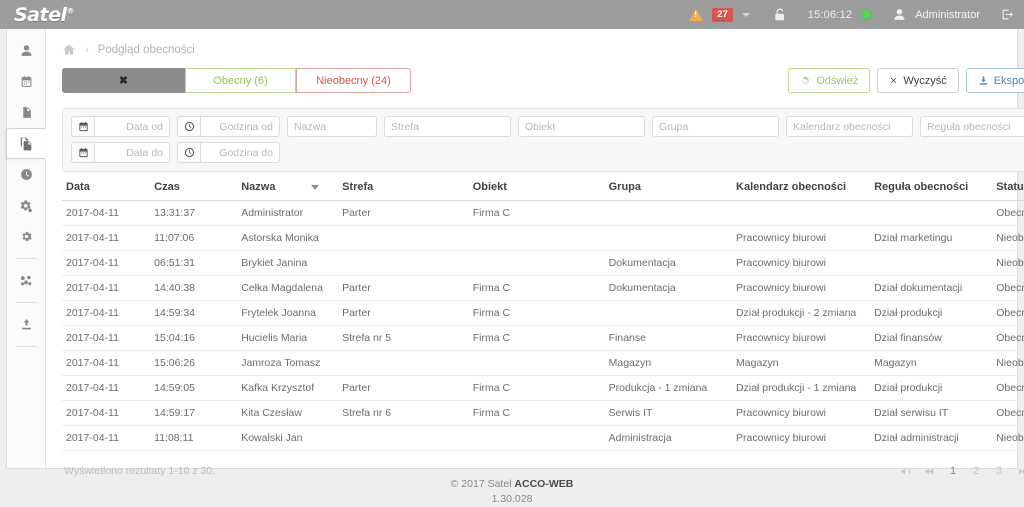 This screenshot has height=507, width=1024. I want to click on warning-triangle-icon, so click(696, 14).